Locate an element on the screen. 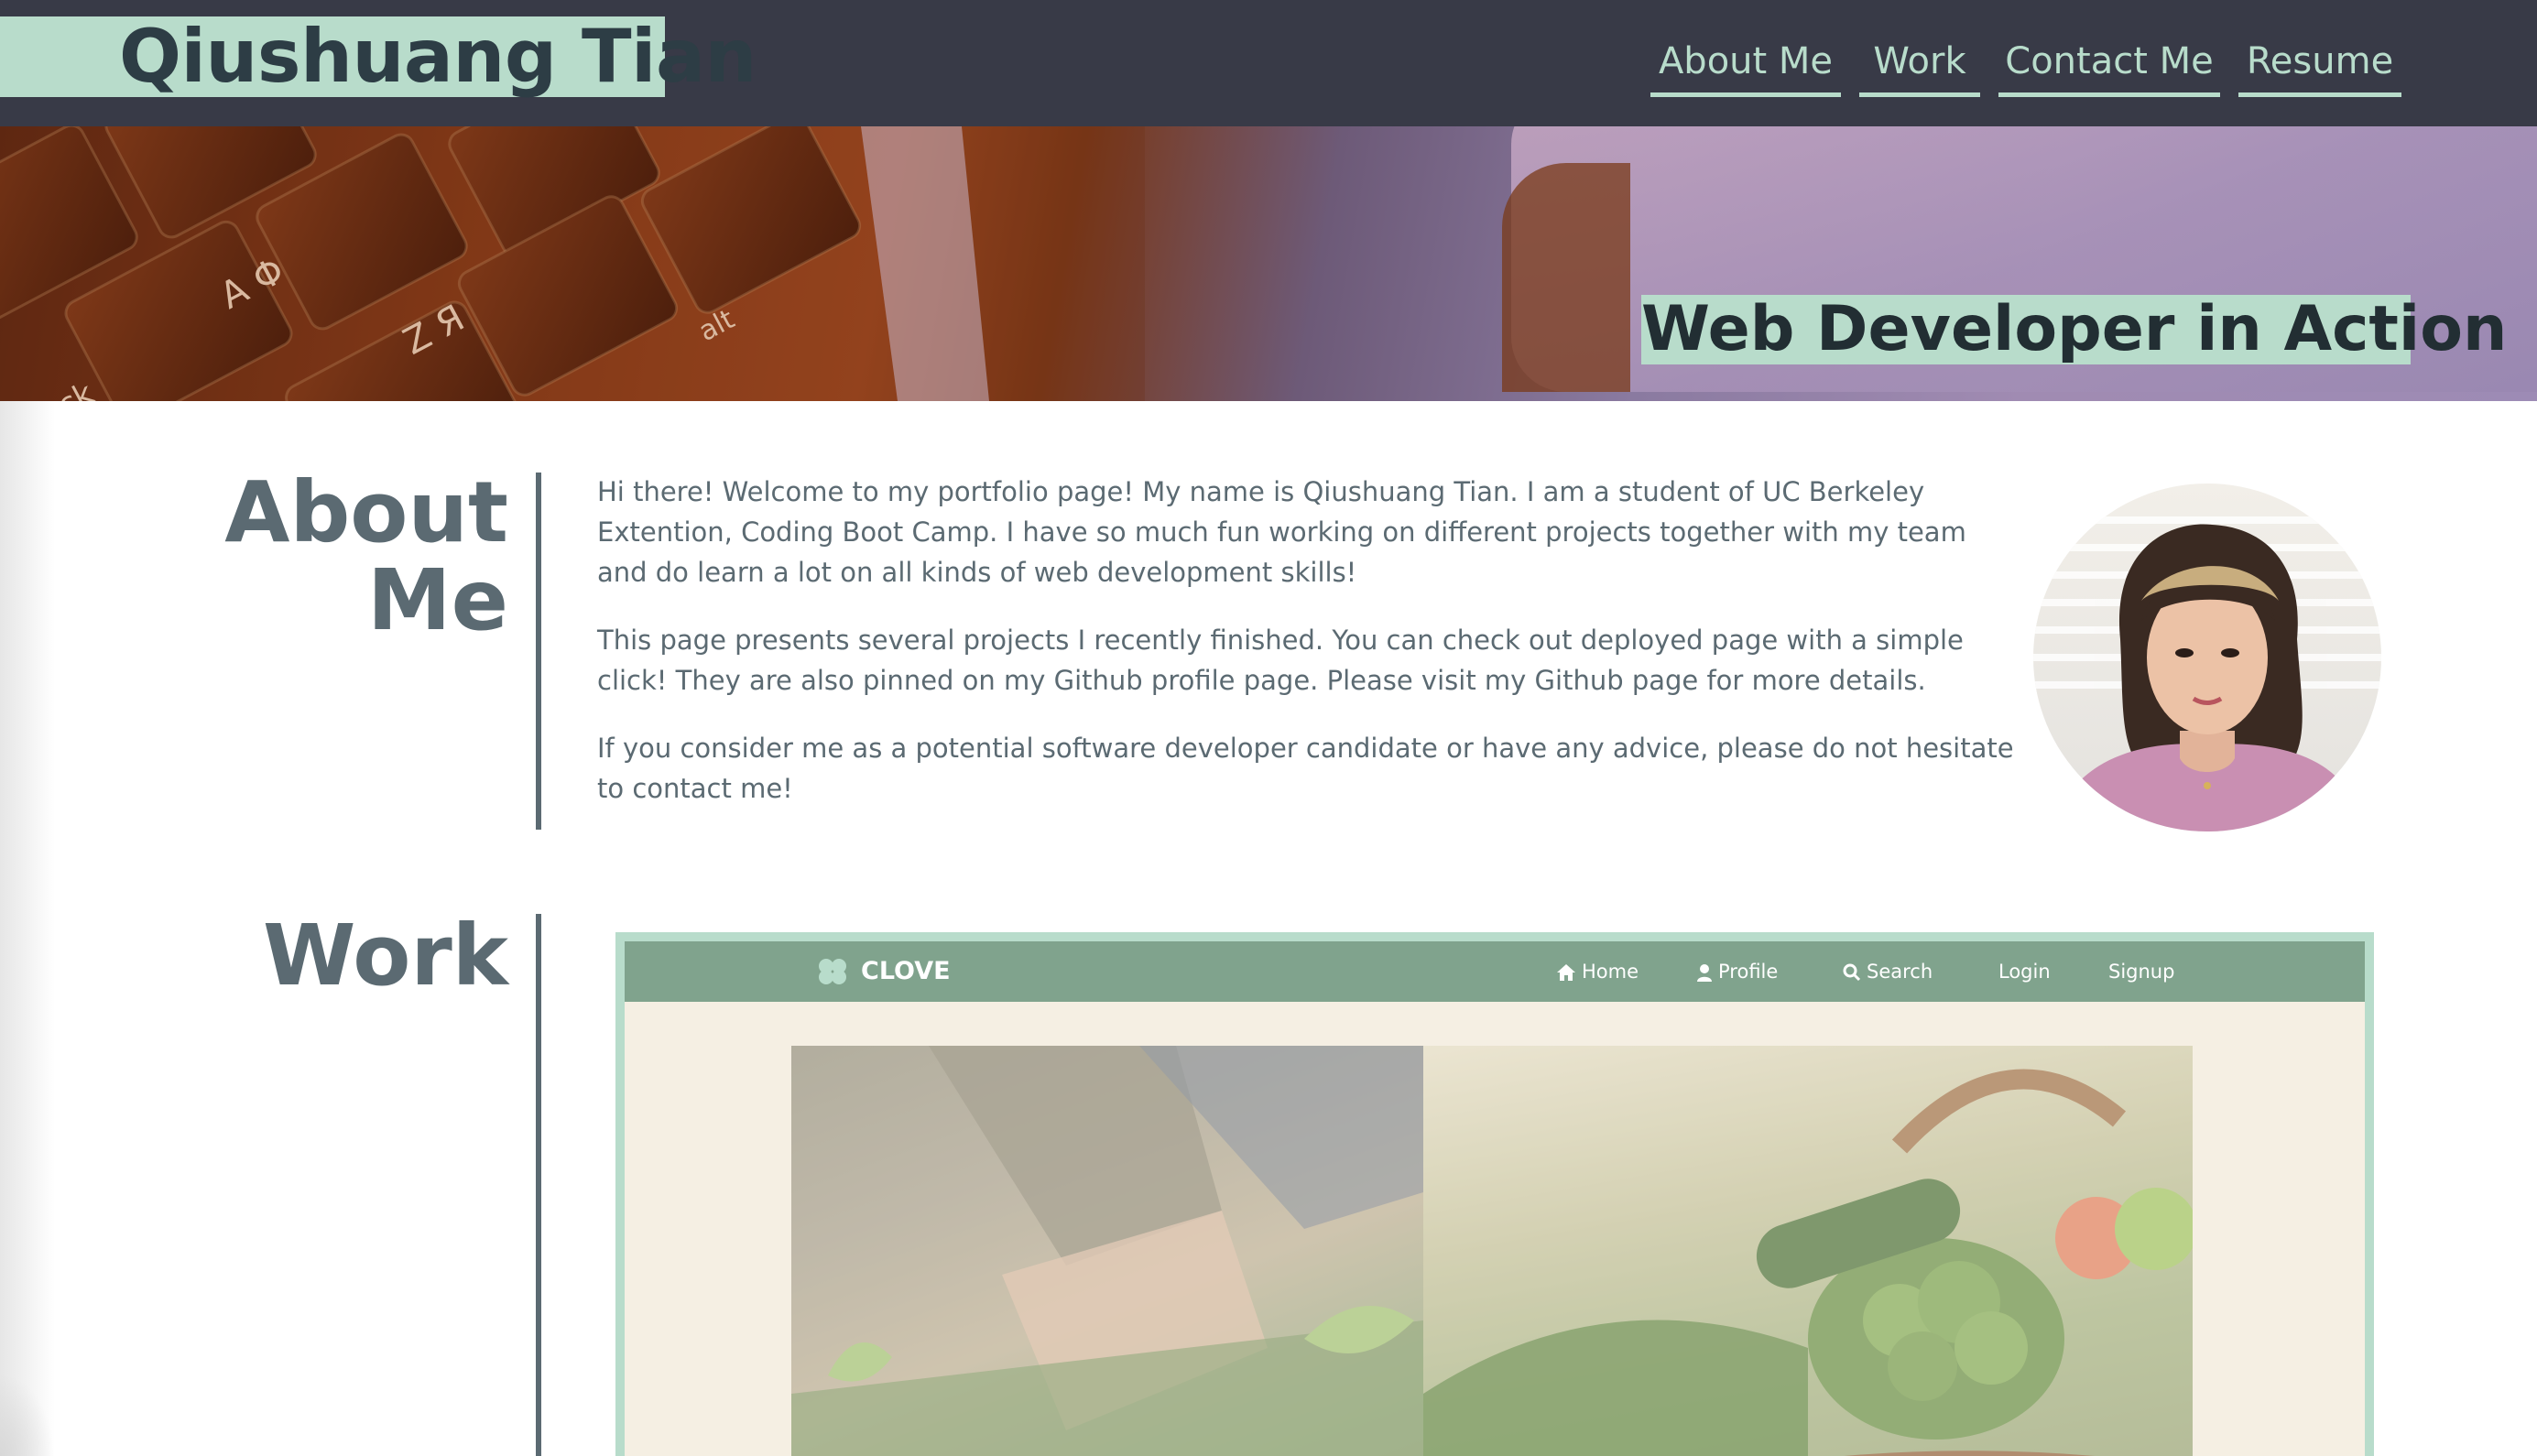 The width and height of the screenshot is (2537, 1456). preview-brand: CLOVE is located at coordinates (883, 971).